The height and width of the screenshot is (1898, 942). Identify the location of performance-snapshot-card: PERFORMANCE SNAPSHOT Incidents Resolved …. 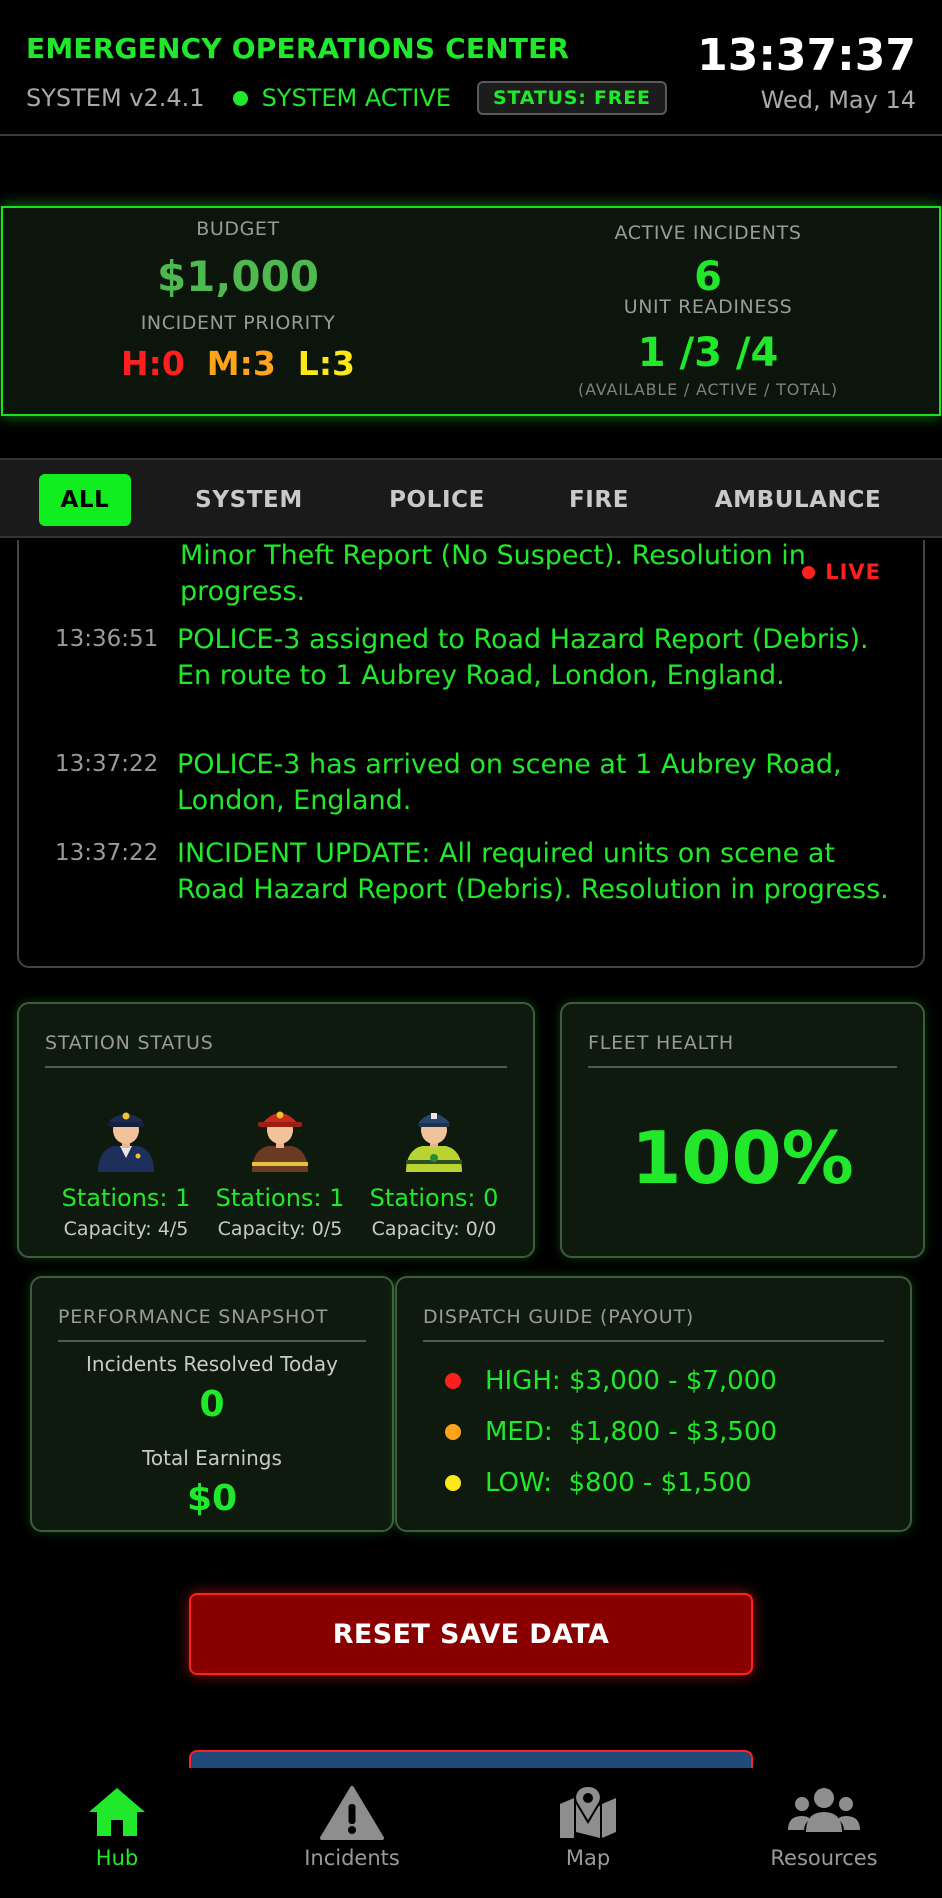
(212, 1404).